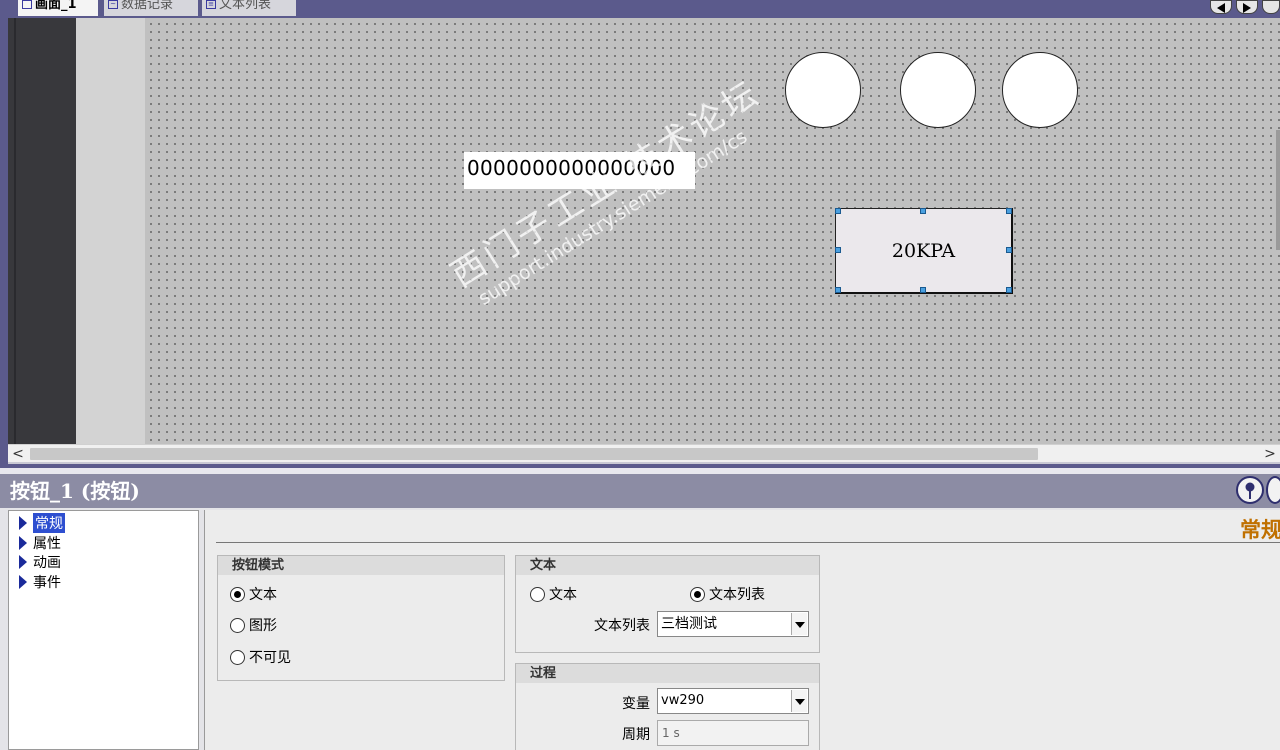 The image size is (1280, 750). I want to click on close-icon, so click(1273, 490).